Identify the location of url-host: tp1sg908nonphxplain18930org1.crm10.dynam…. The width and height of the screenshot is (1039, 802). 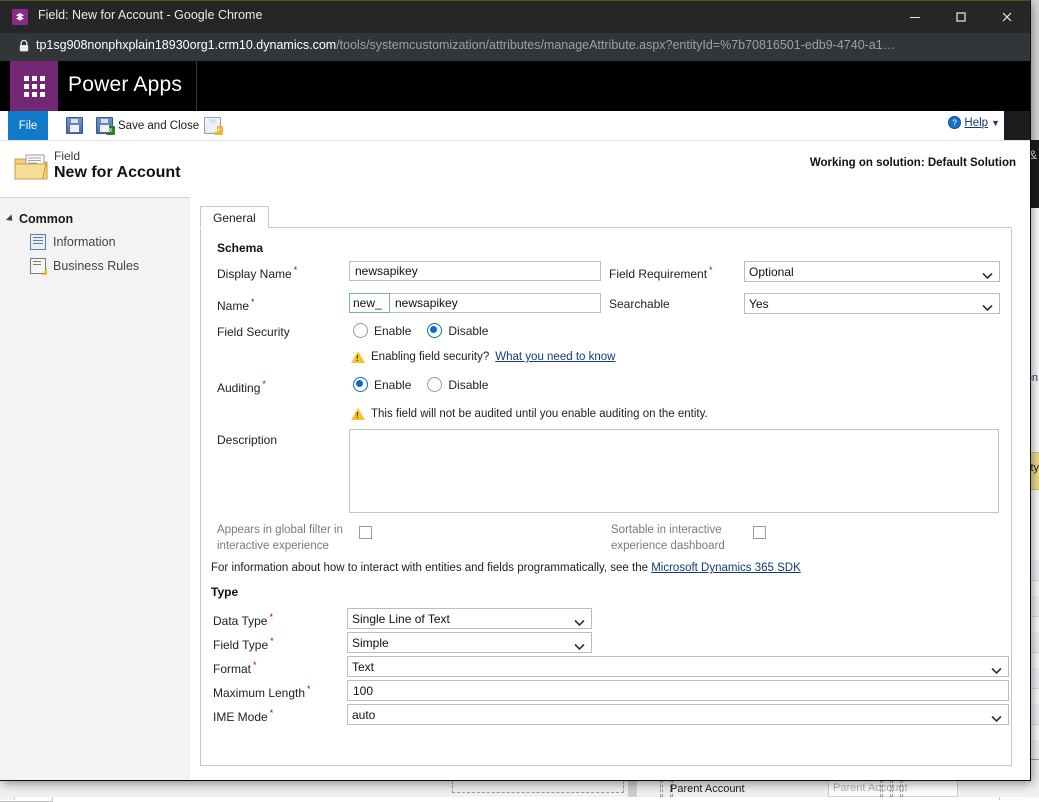
(186, 45).